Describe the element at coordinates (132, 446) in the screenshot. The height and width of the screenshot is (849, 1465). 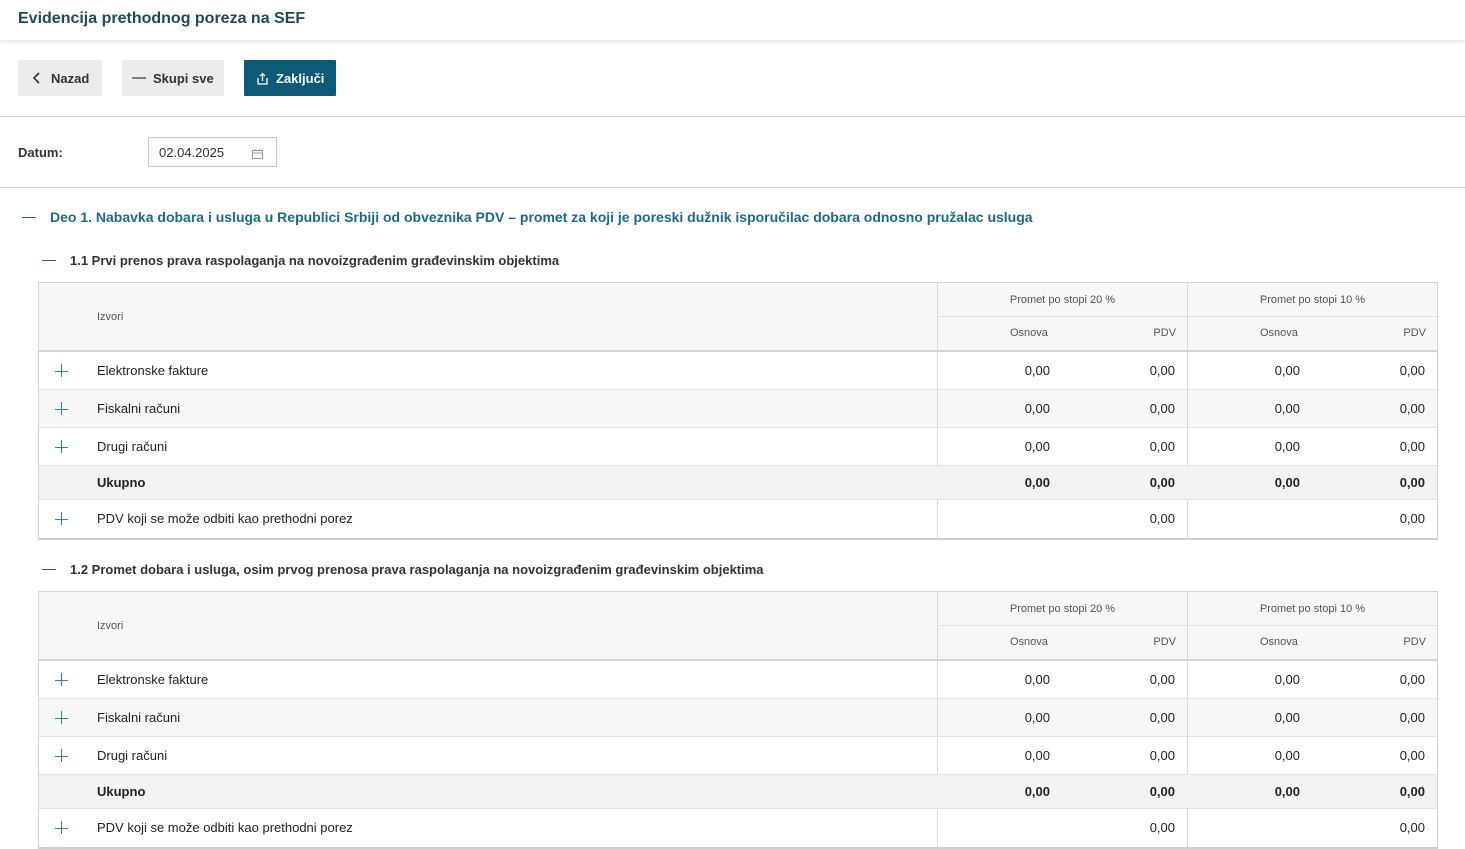
I see `row-label: Drugi računi` at that location.